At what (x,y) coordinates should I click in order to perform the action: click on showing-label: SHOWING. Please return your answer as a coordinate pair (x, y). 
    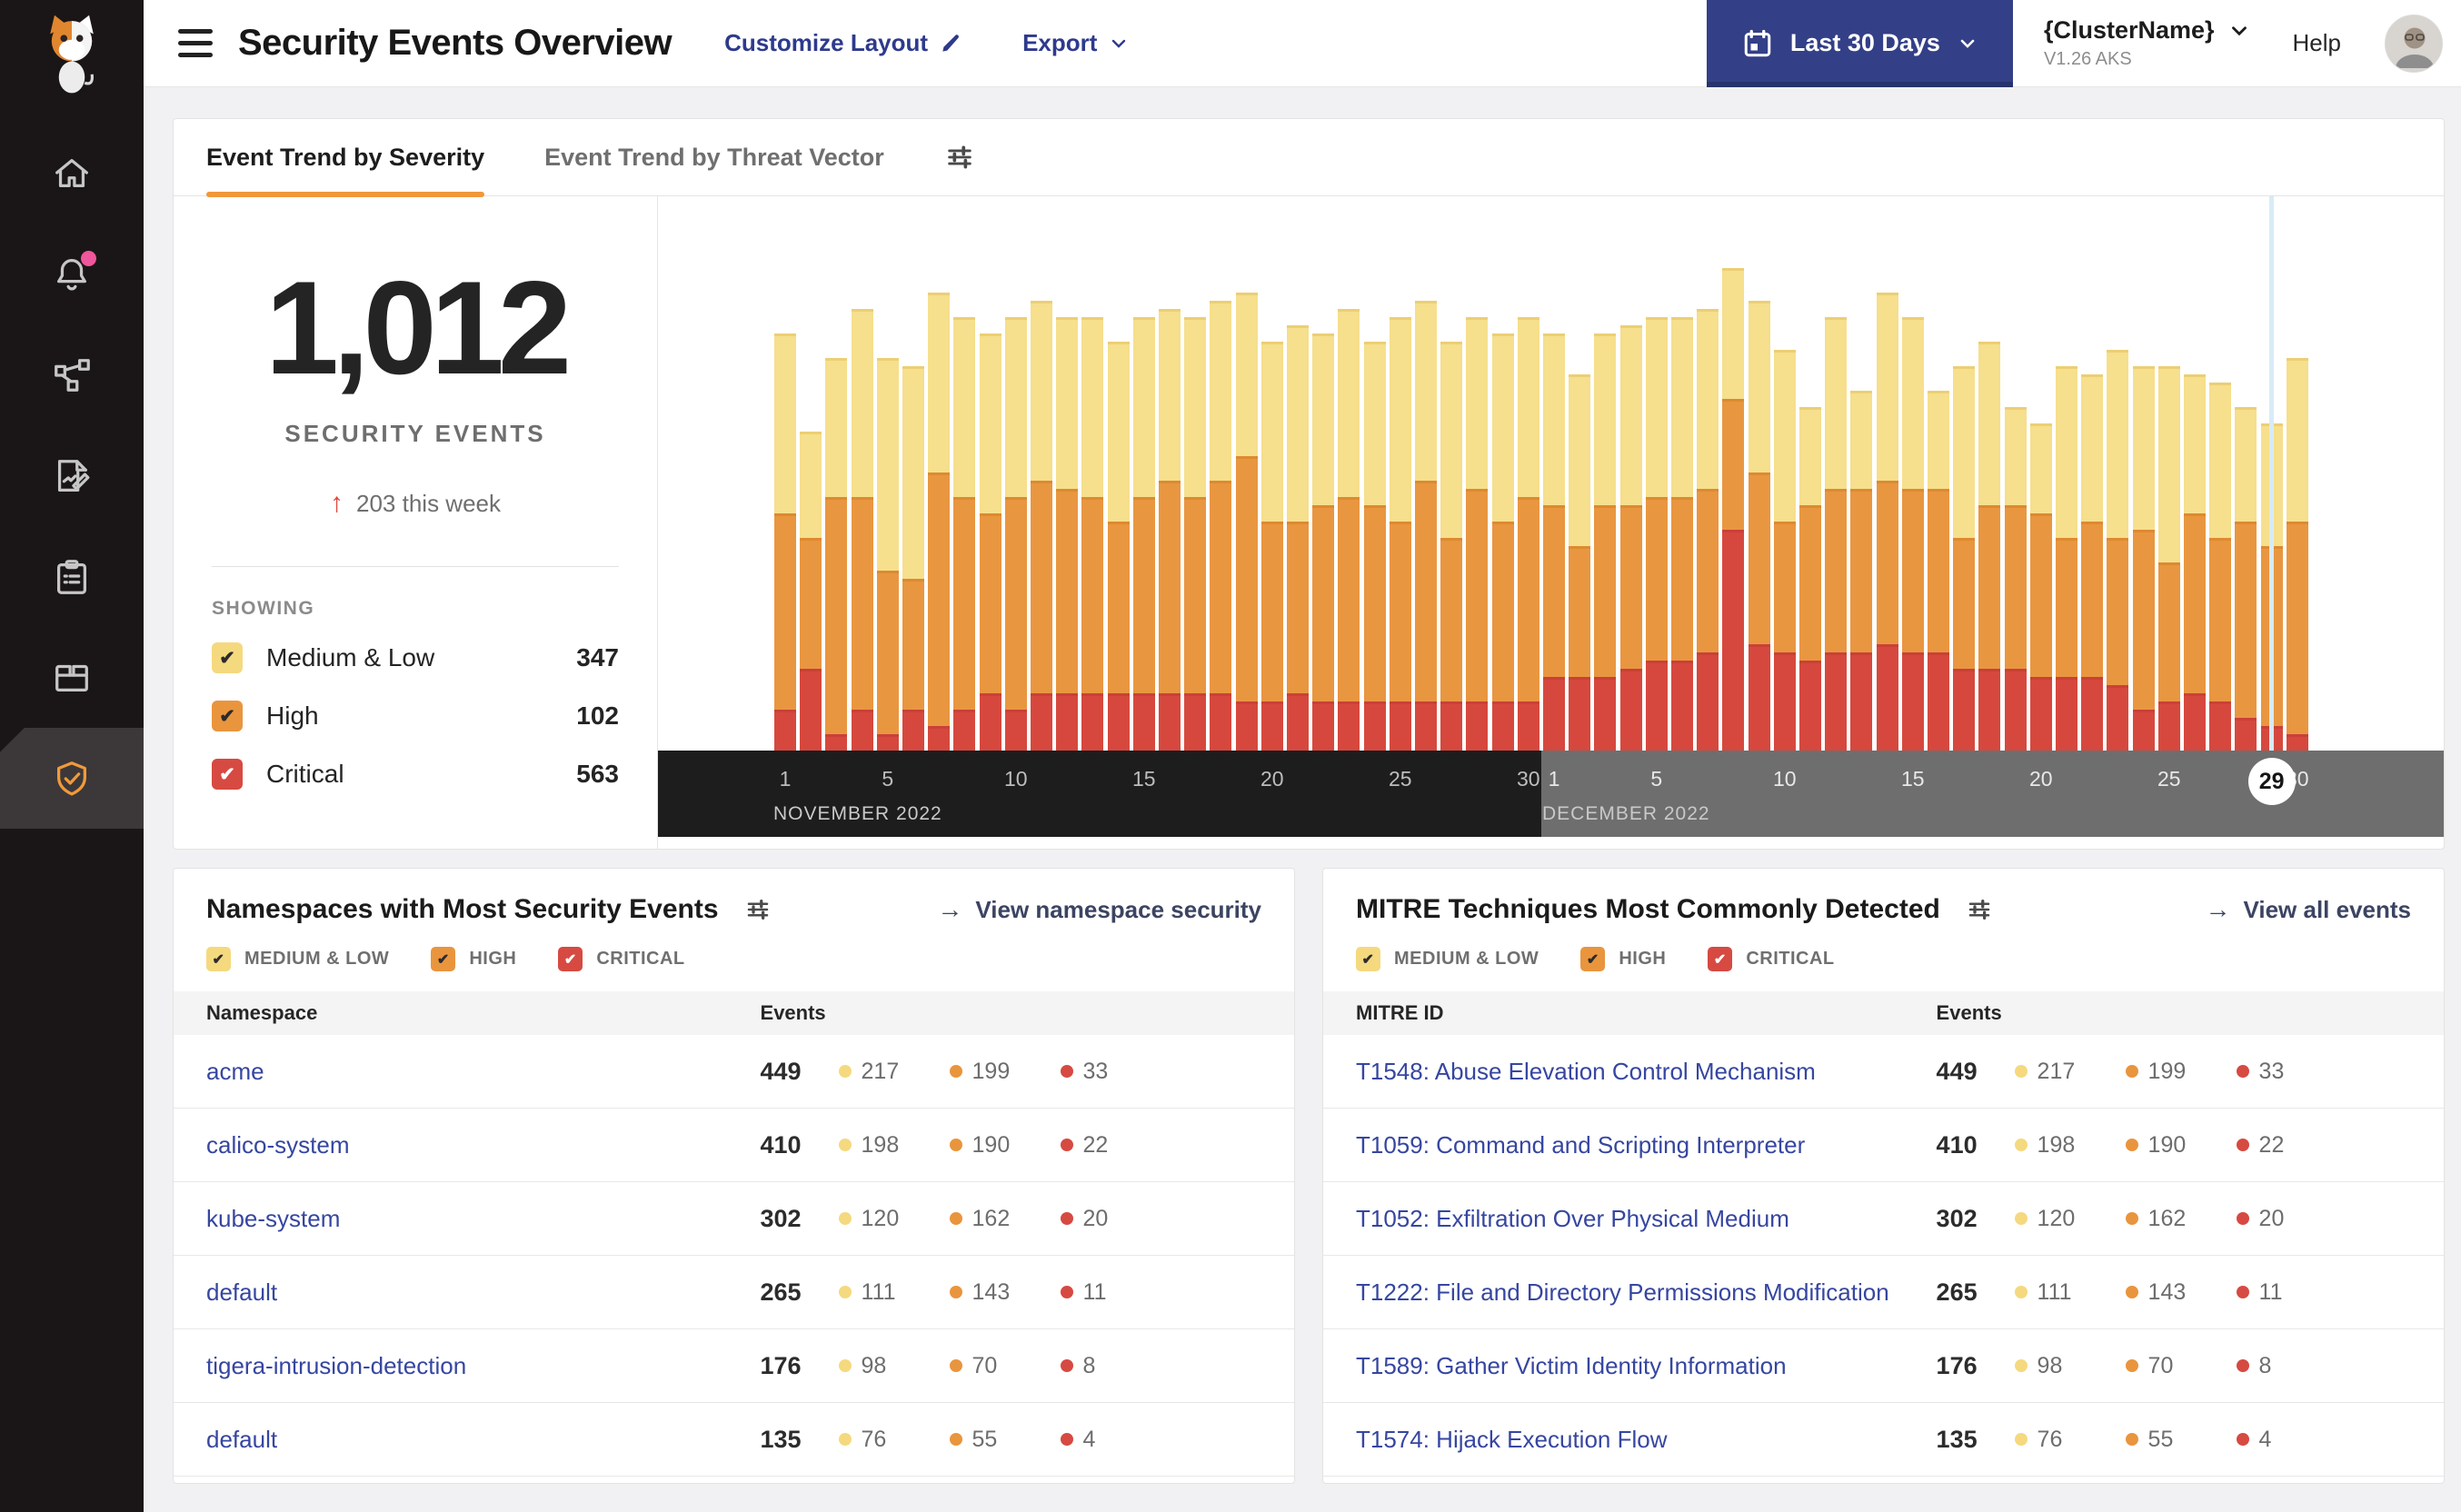
    Looking at the image, I should click on (263, 608).